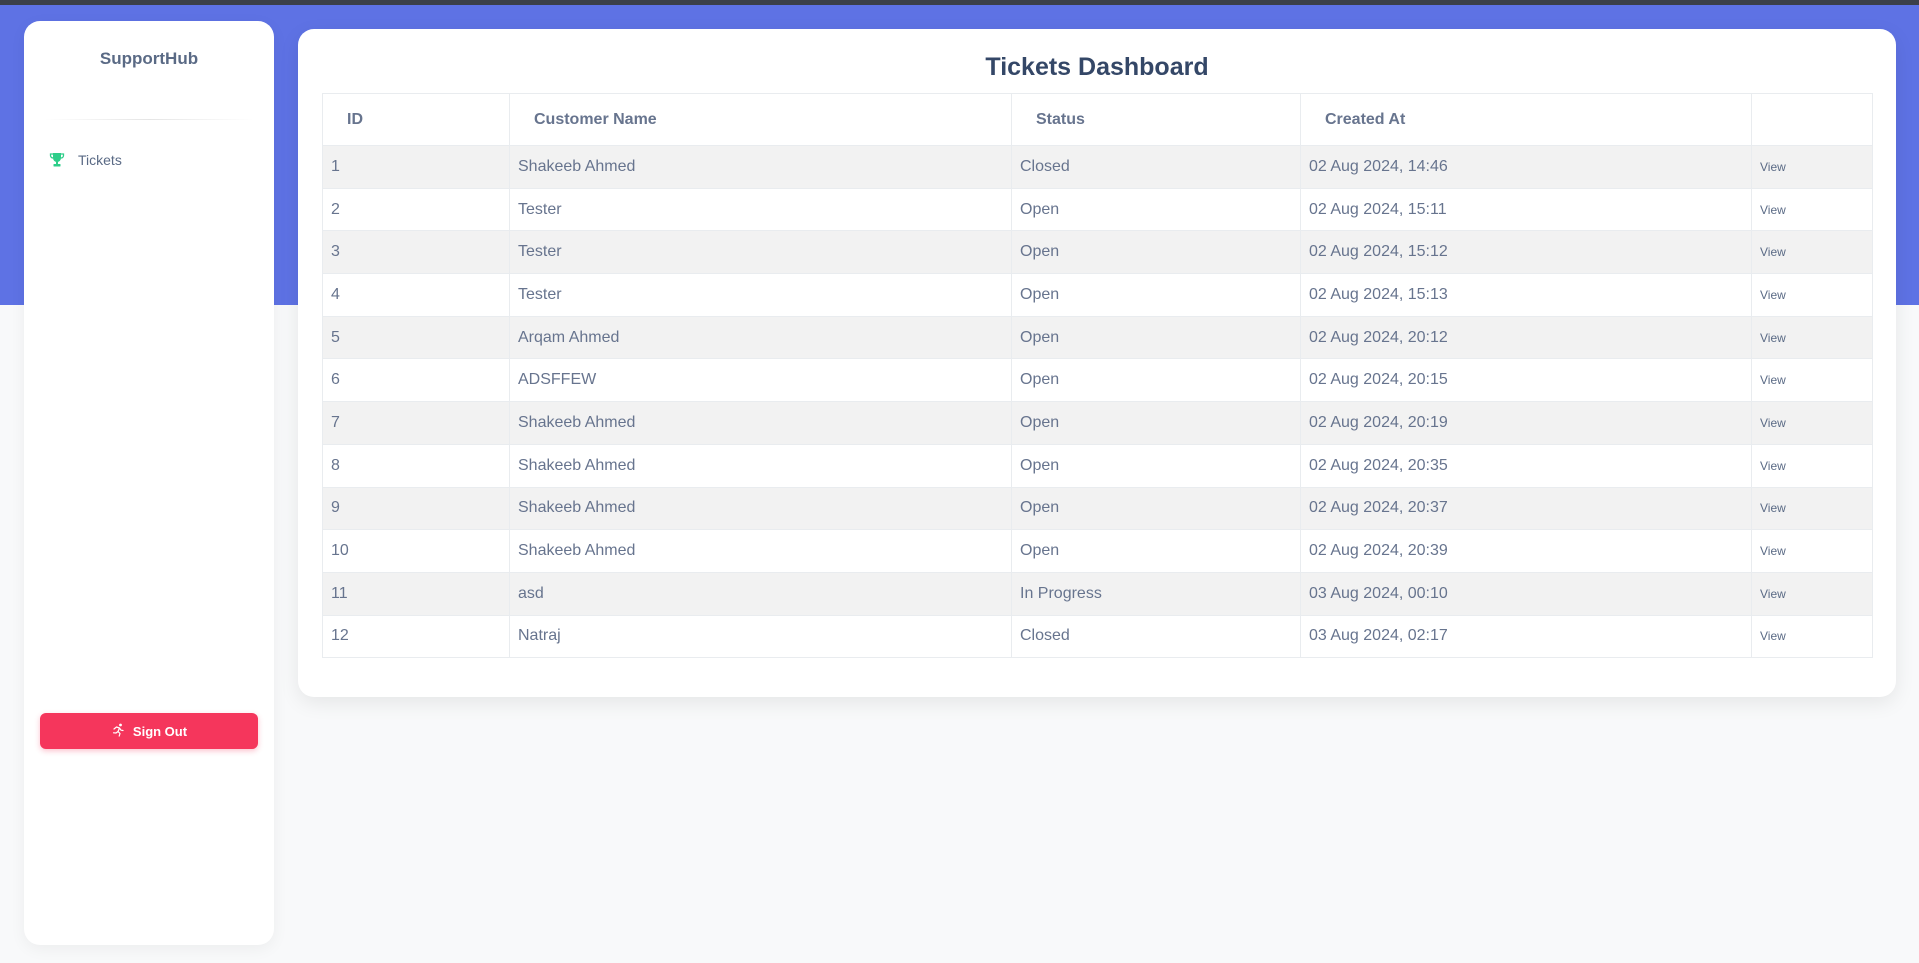 The width and height of the screenshot is (1919, 963). Describe the element at coordinates (1526, 508) in the screenshot. I see `created-at-cell: 02 Aug 2024, 20:37` at that location.